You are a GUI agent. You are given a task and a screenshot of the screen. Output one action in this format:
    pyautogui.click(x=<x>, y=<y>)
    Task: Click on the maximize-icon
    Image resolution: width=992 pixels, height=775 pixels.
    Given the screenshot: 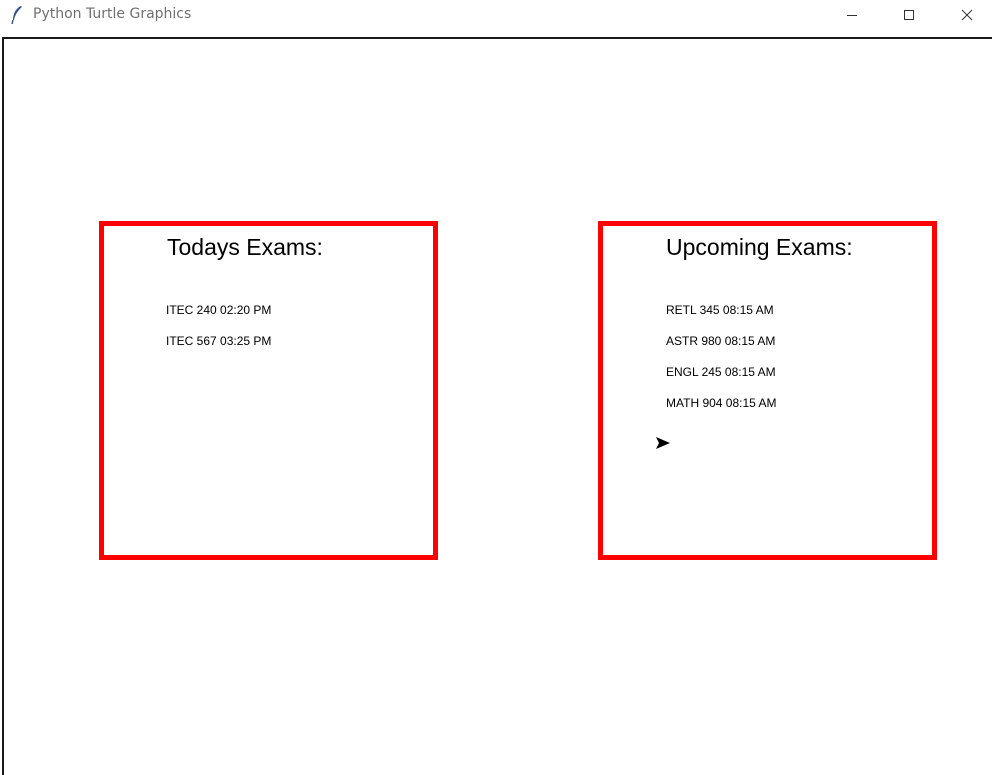 What is the action you would take?
    pyautogui.click(x=909, y=15)
    